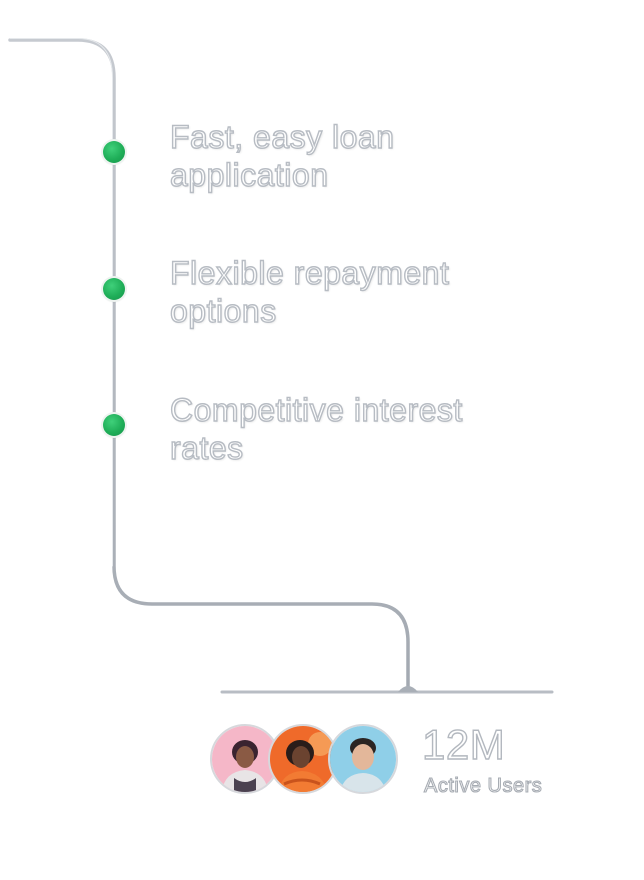 The width and height of the screenshot is (644, 880). I want to click on feature-item-fast-application: Fast, easy loan application, so click(282, 155).